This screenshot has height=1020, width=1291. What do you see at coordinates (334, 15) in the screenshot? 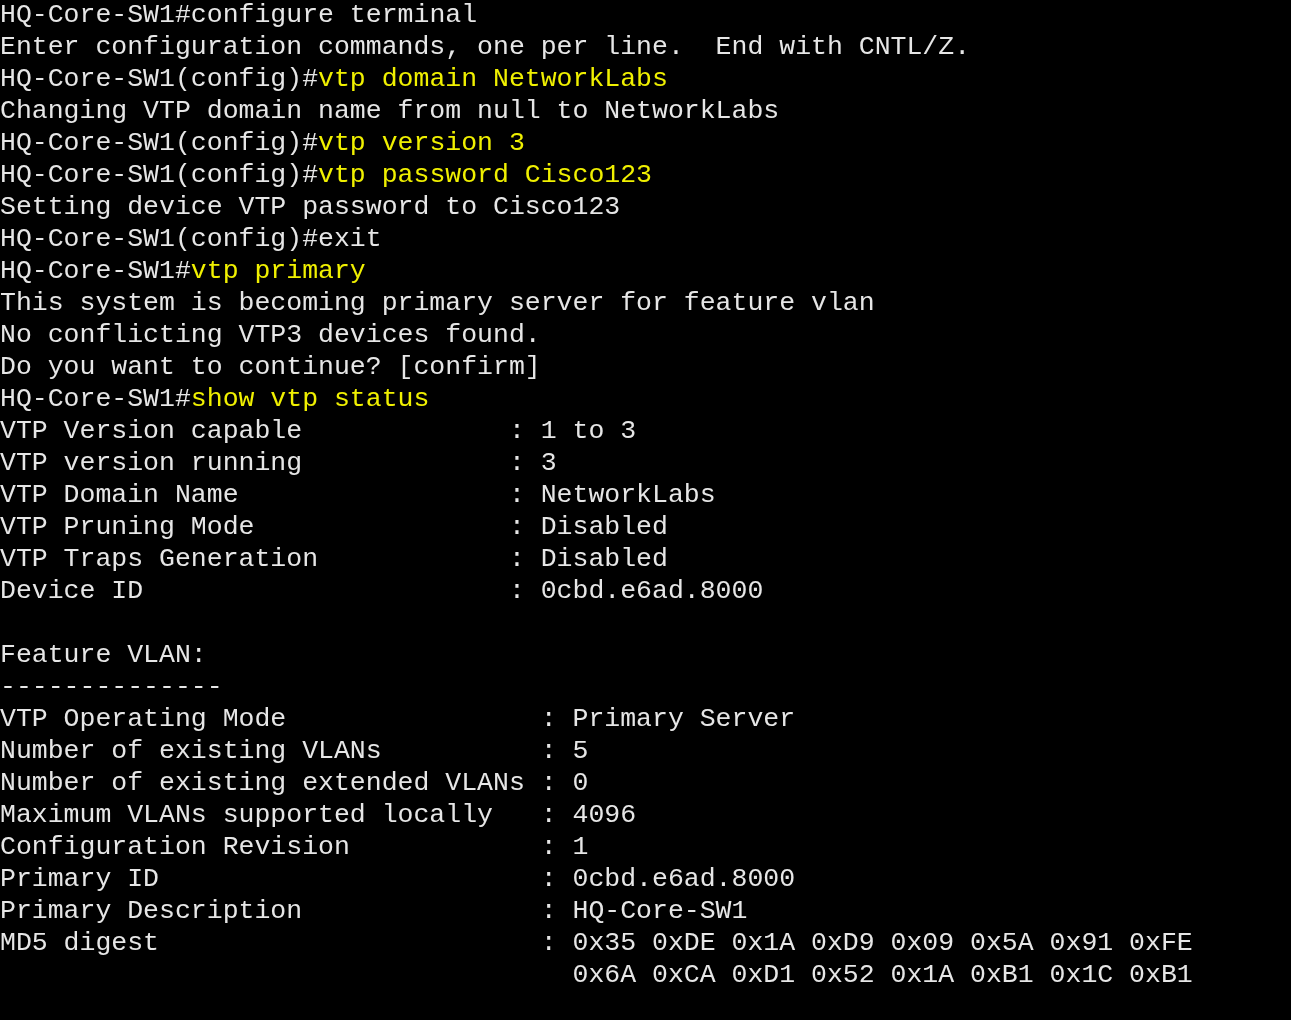
I see `command-text: configure terminal` at bounding box center [334, 15].